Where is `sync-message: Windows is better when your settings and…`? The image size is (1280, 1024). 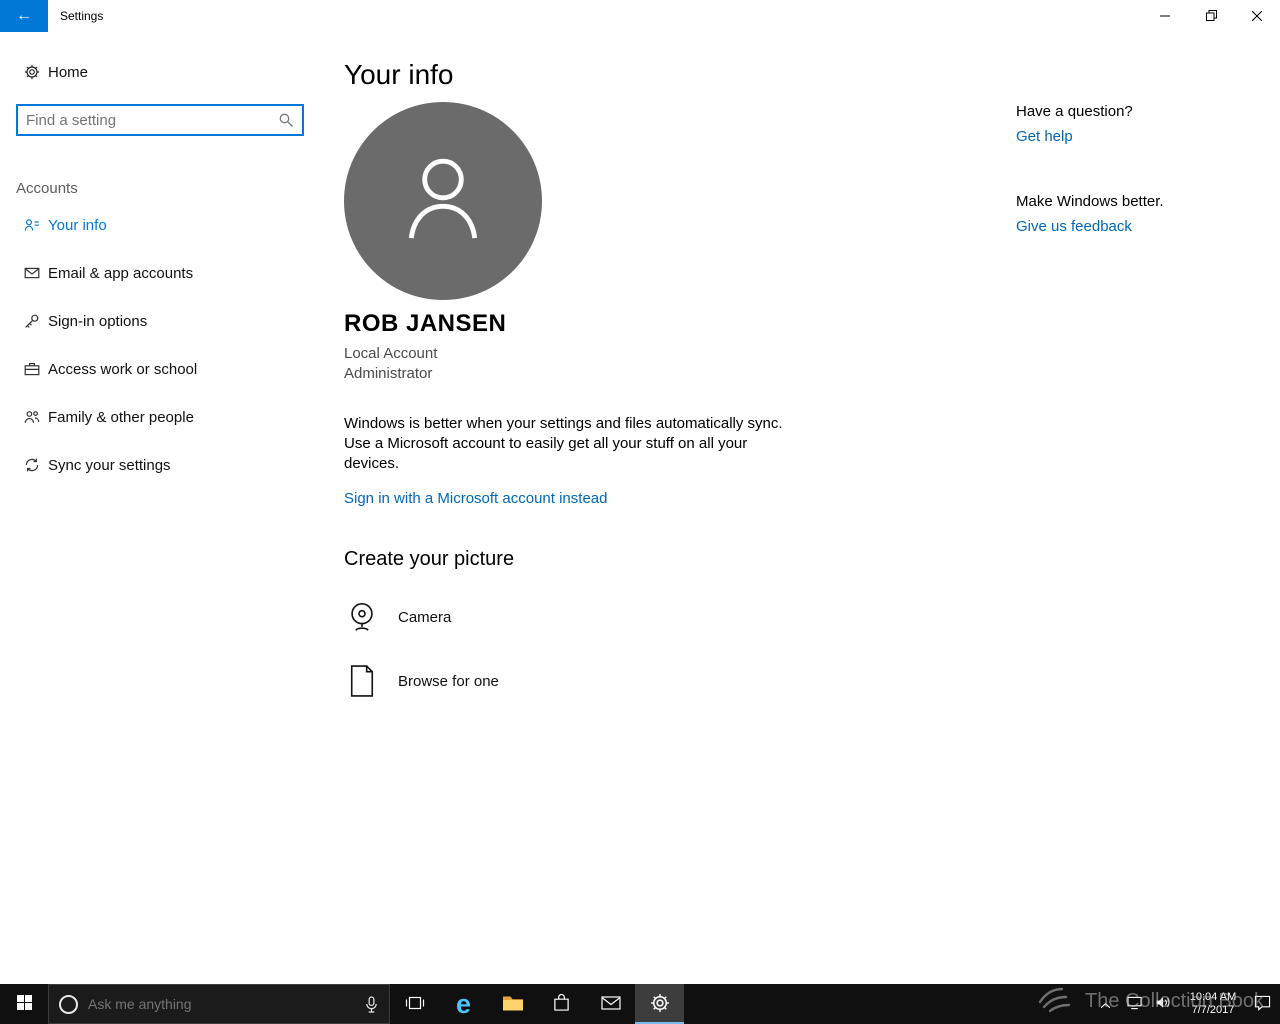 sync-message: Windows is better when your settings and… is located at coordinates (563, 443).